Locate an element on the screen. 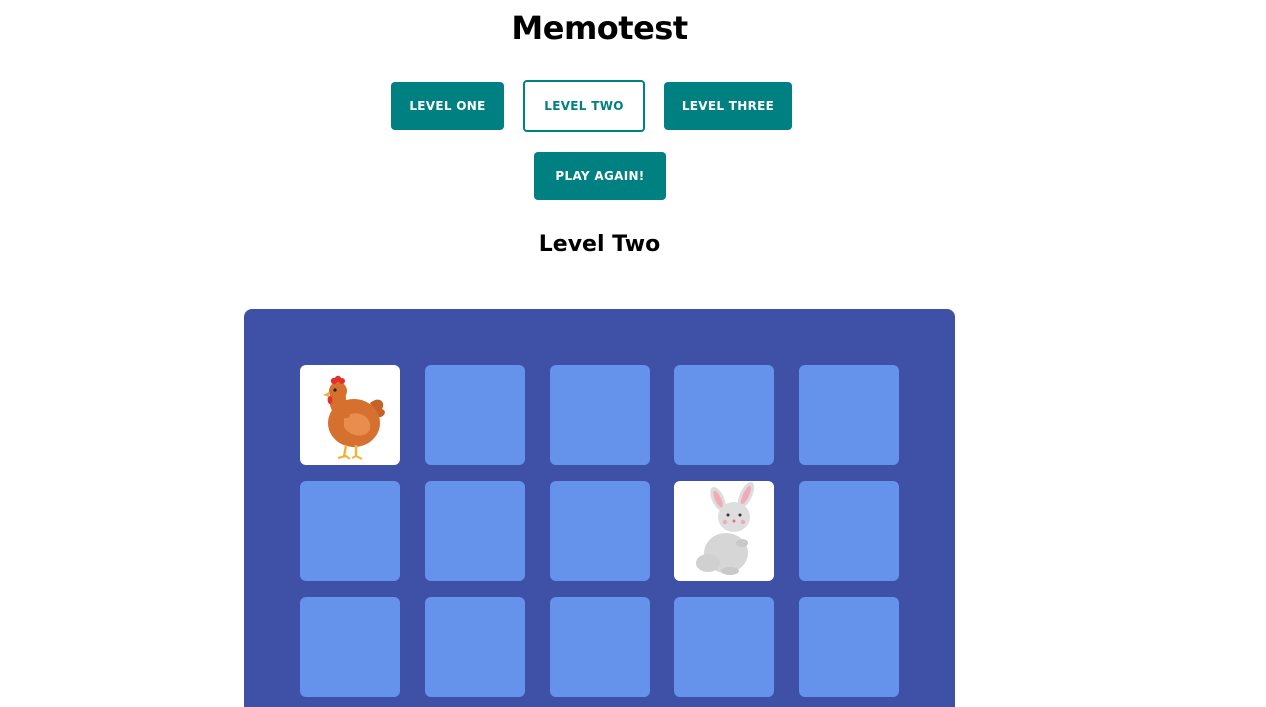 The height and width of the screenshot is (707, 1266). level-three-button: LEVEL THREE is located at coordinates (728, 106).